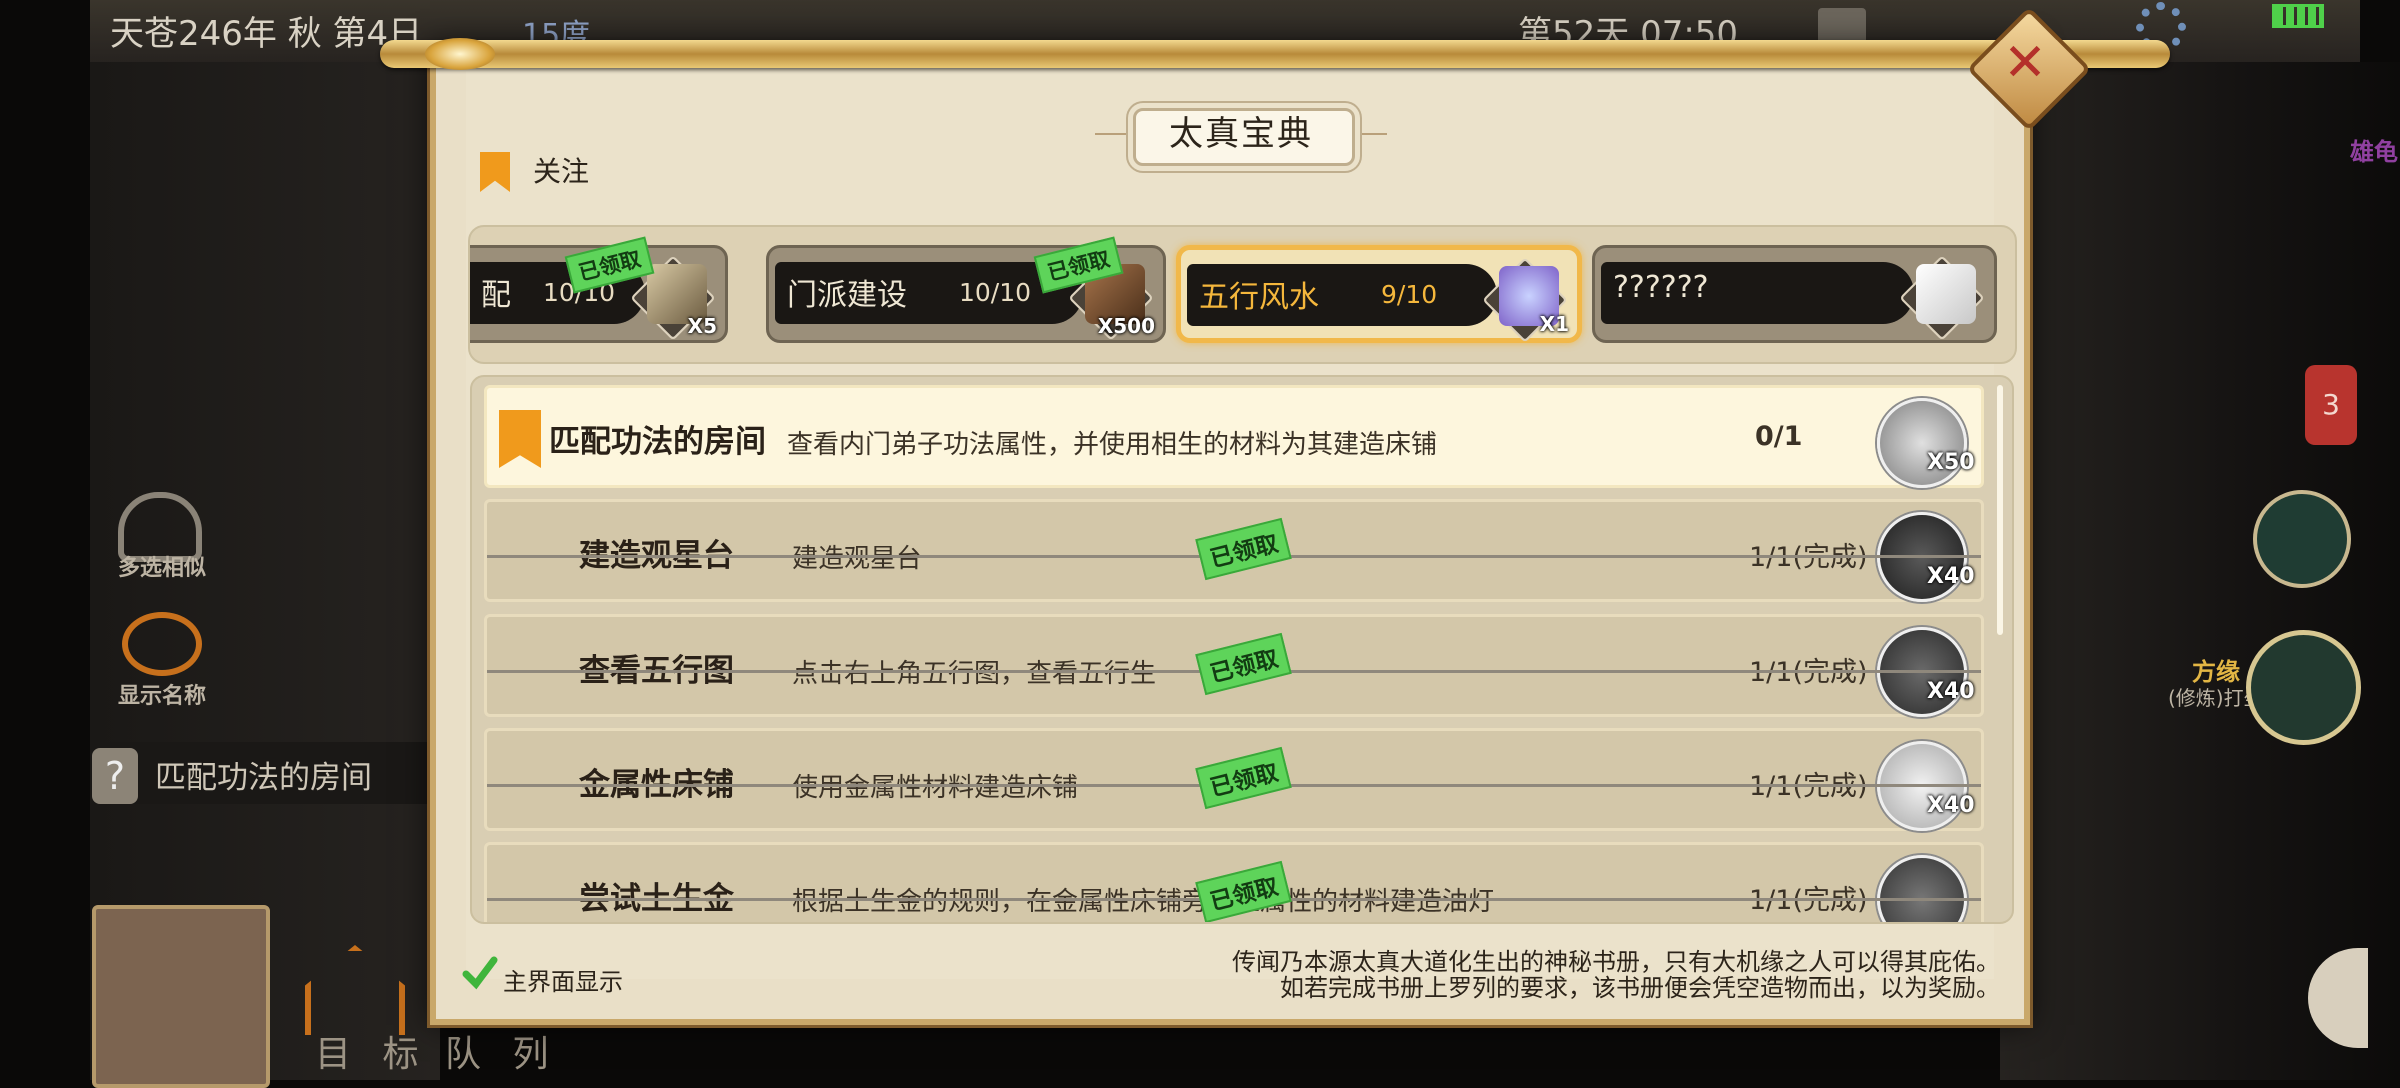 This screenshot has width=2400, height=1088. I want to click on queue-button: 队 列, so click(501, 1051).